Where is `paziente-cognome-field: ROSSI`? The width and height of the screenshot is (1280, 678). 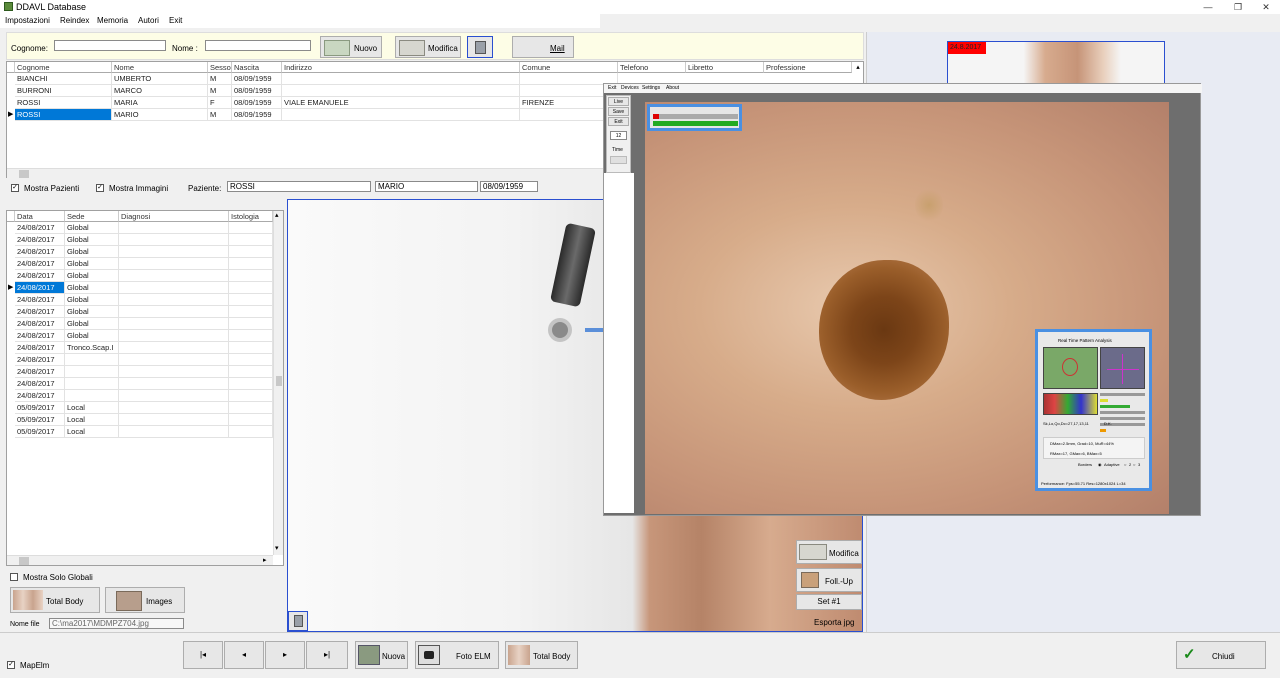 paziente-cognome-field: ROSSI is located at coordinates (299, 186).